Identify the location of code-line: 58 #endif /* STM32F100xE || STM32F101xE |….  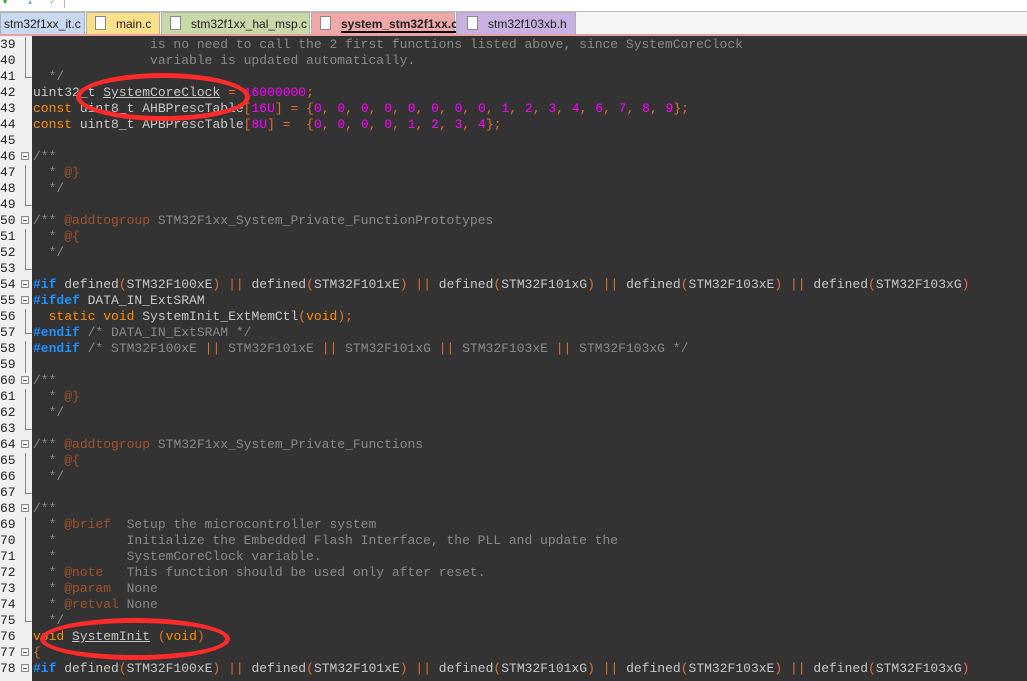
(513, 349).